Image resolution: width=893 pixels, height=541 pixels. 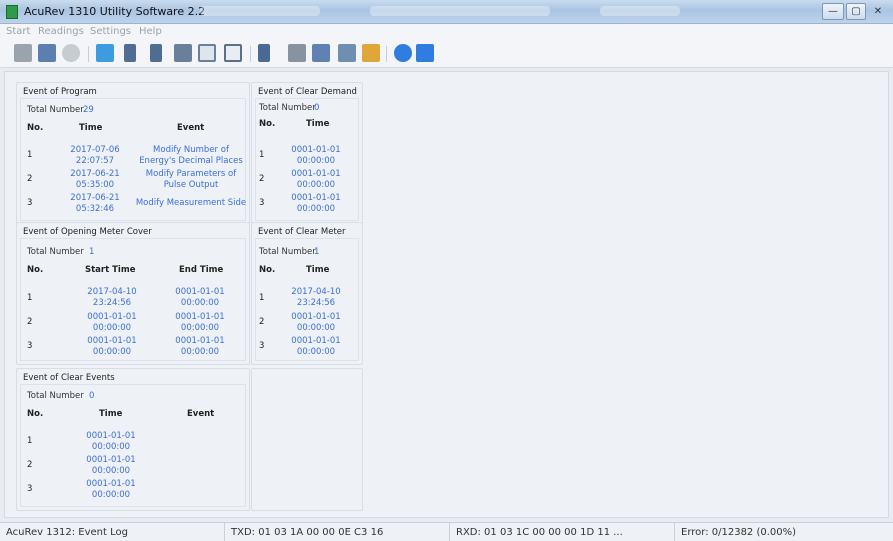 I want to click on calendar-icon, so click(x=207, y=53).